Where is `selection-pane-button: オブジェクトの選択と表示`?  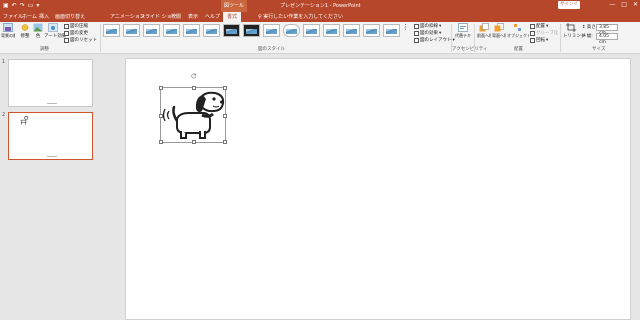
selection-pane-button: オブジェクトの選択と表示 is located at coordinates (518, 31).